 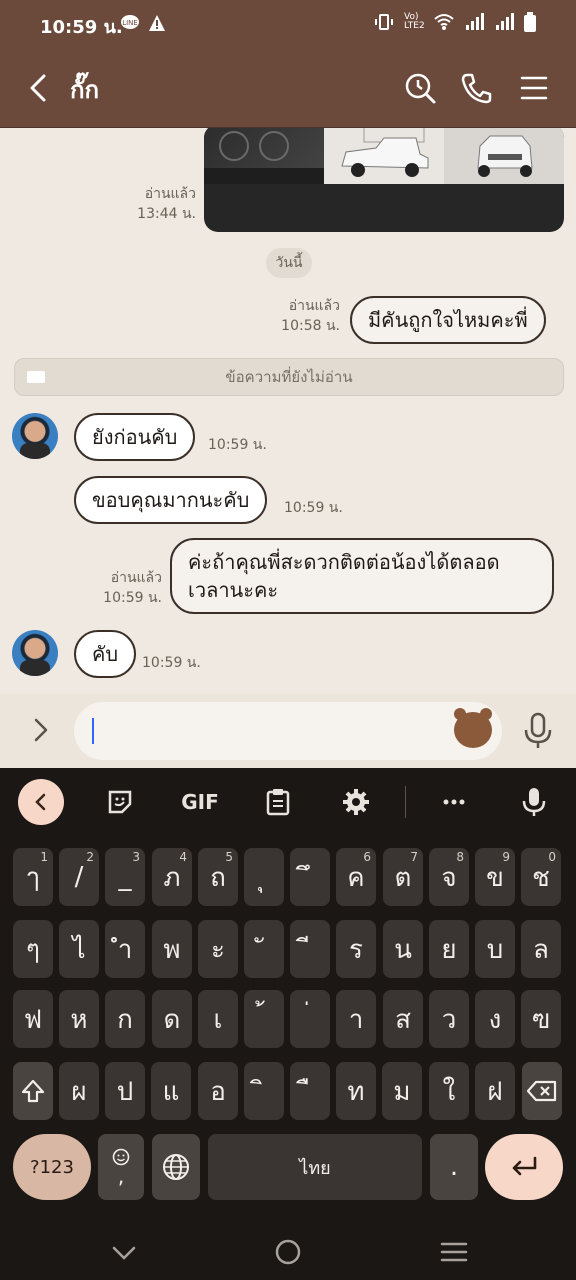 I want to click on key: ส, so click(x=403, y=1019).